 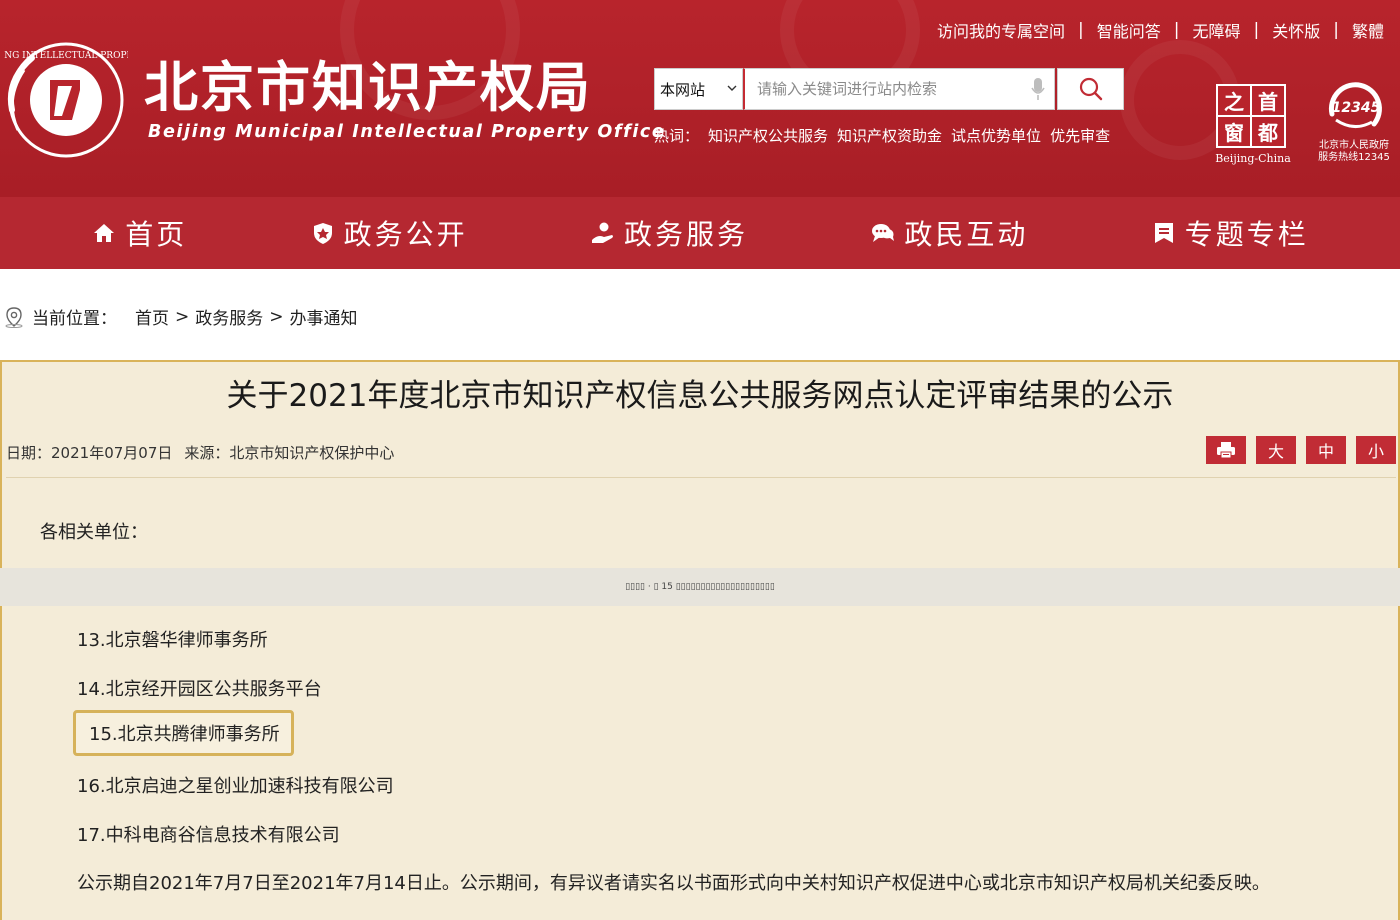 I want to click on hotline-12345-logo: 12345 北京市人民政府 服务热线12345, so click(x=1354, y=125).